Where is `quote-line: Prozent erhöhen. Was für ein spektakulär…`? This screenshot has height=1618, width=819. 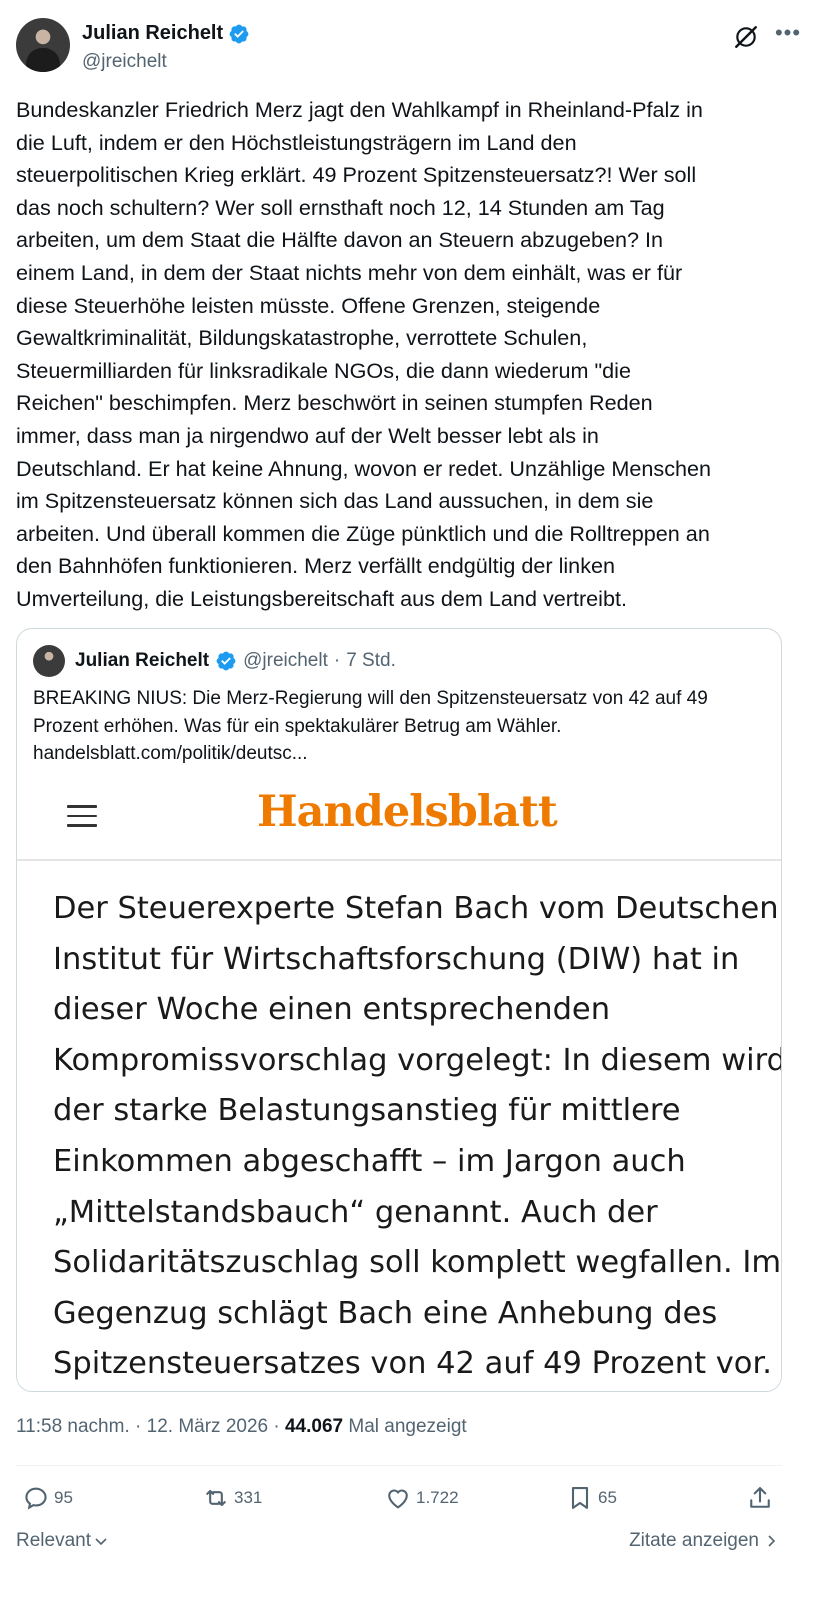 quote-line: Prozent erhöhen. Was für ein spektakulär… is located at coordinates (297, 726).